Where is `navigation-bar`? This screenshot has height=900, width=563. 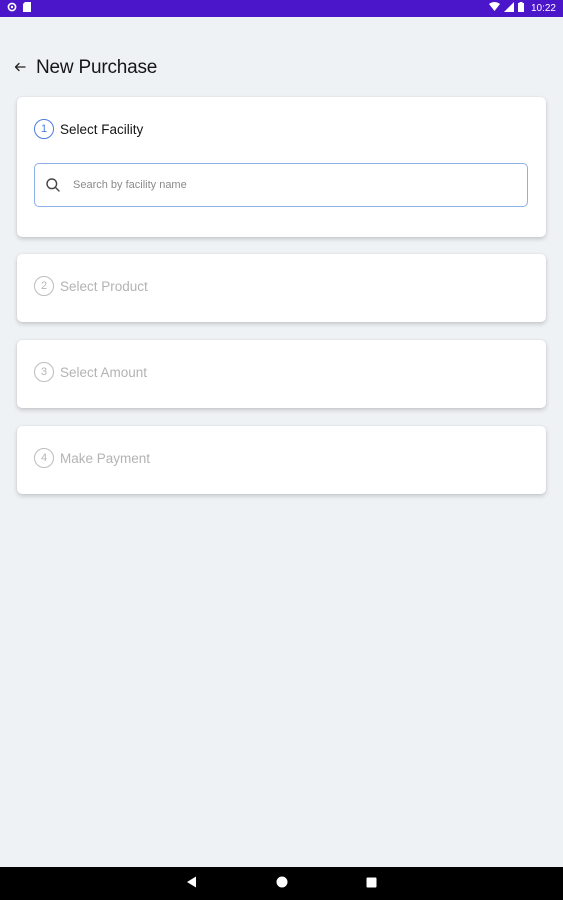
navigation-bar is located at coordinates (281, 883).